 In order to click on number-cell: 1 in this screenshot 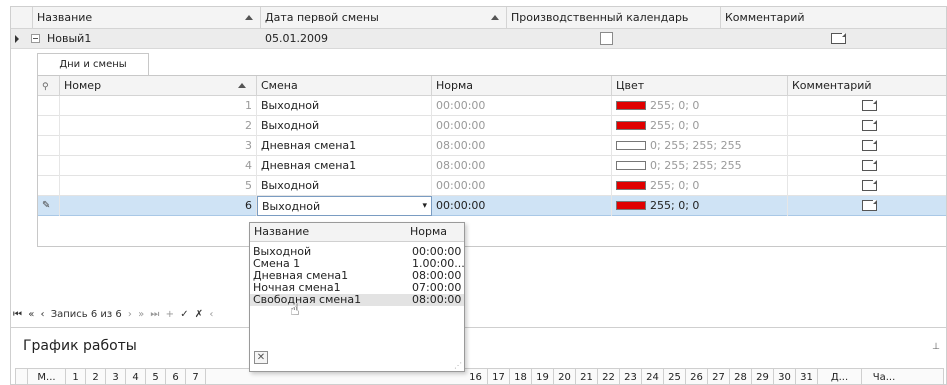, I will do `click(158, 106)`.